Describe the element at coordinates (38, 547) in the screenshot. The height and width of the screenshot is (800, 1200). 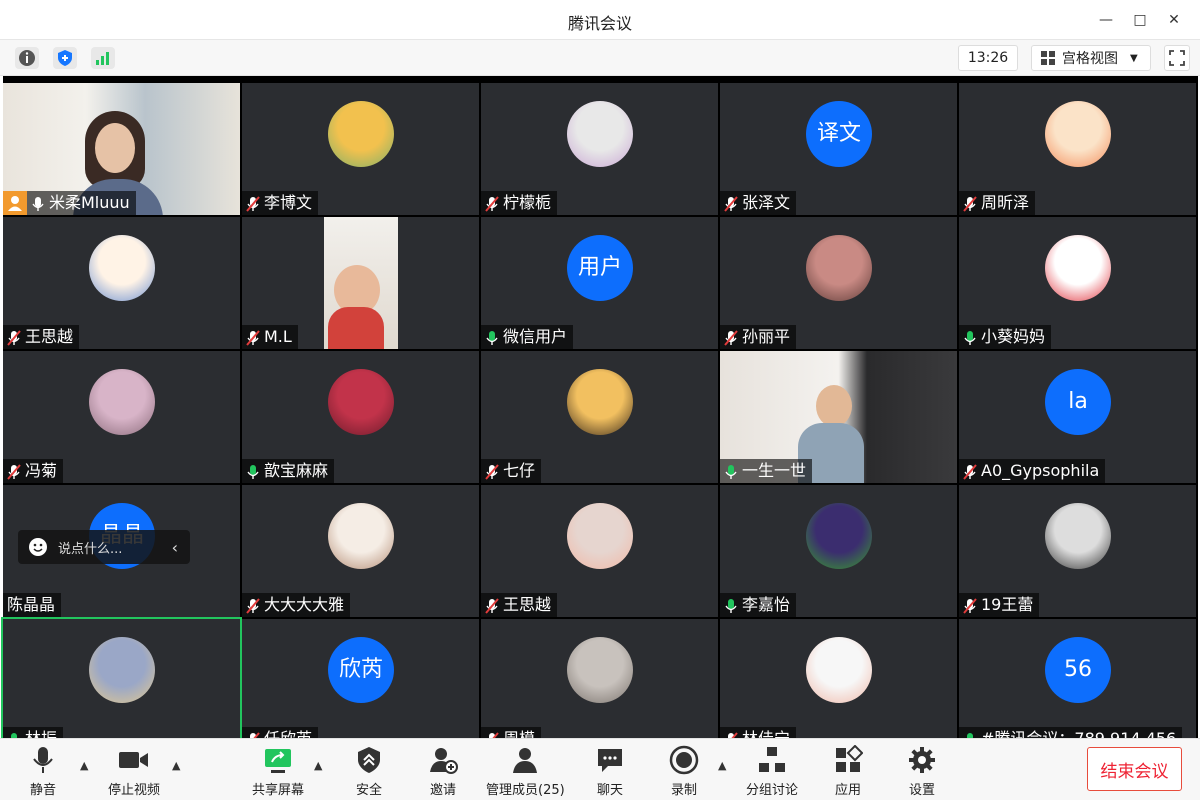
I see `emoji-icon` at that location.